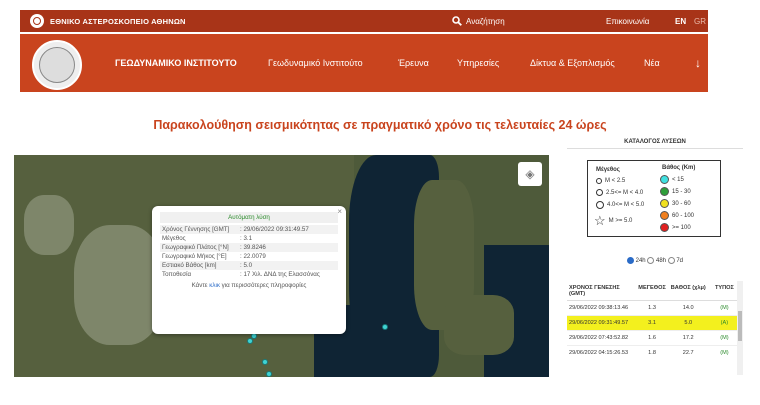 This screenshot has height=405, width=760. Describe the element at coordinates (630, 260) in the screenshot. I see `radio-24h` at that location.